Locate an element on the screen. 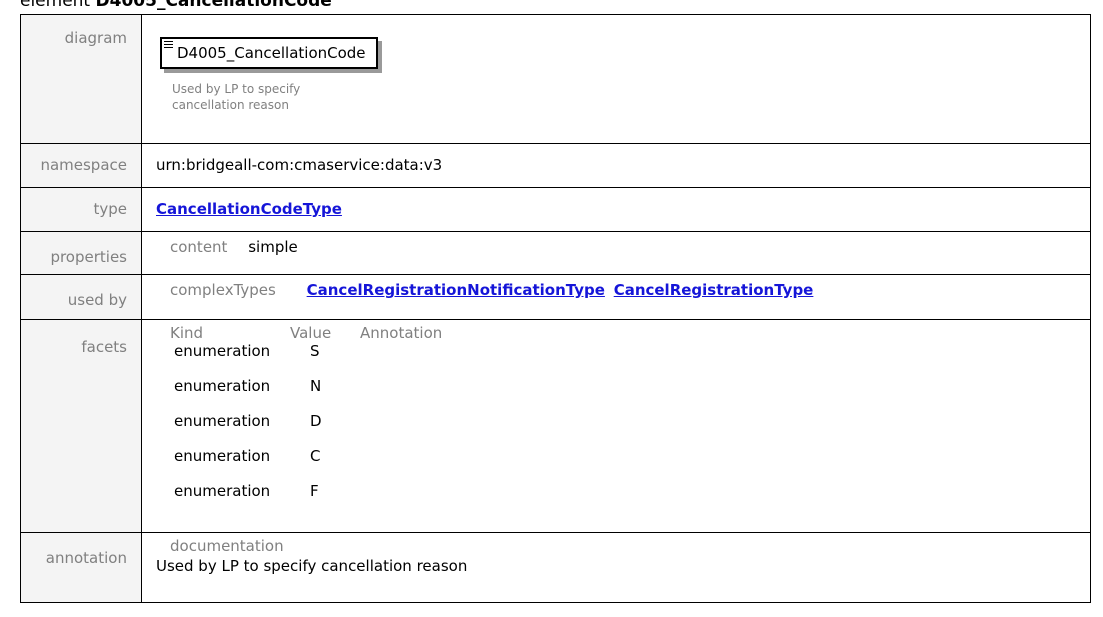  element-icon is located at coordinates (168, 44).